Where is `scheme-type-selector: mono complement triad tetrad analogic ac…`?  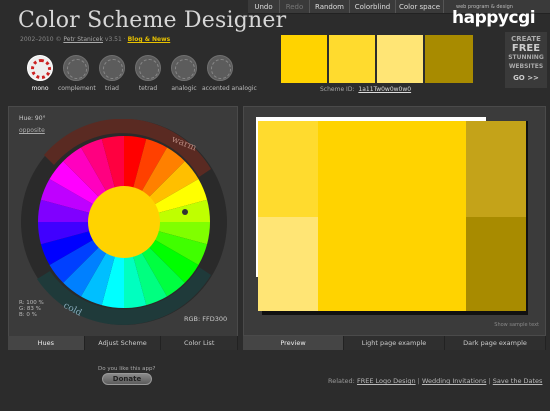
scheme-type-selector: mono complement triad tetrad analogic ac… is located at coordinates (139, 73).